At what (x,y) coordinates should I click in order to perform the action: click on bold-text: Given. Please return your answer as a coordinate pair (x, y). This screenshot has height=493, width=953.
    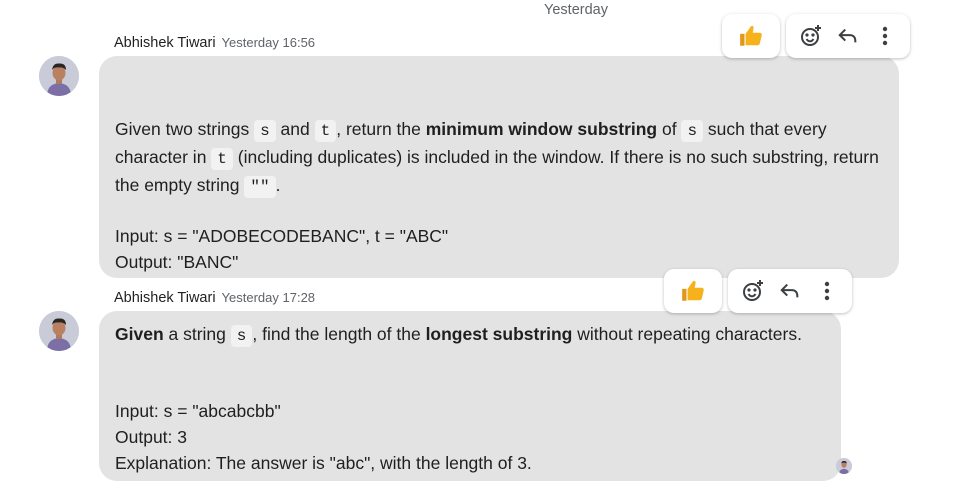
    Looking at the image, I should click on (139, 334).